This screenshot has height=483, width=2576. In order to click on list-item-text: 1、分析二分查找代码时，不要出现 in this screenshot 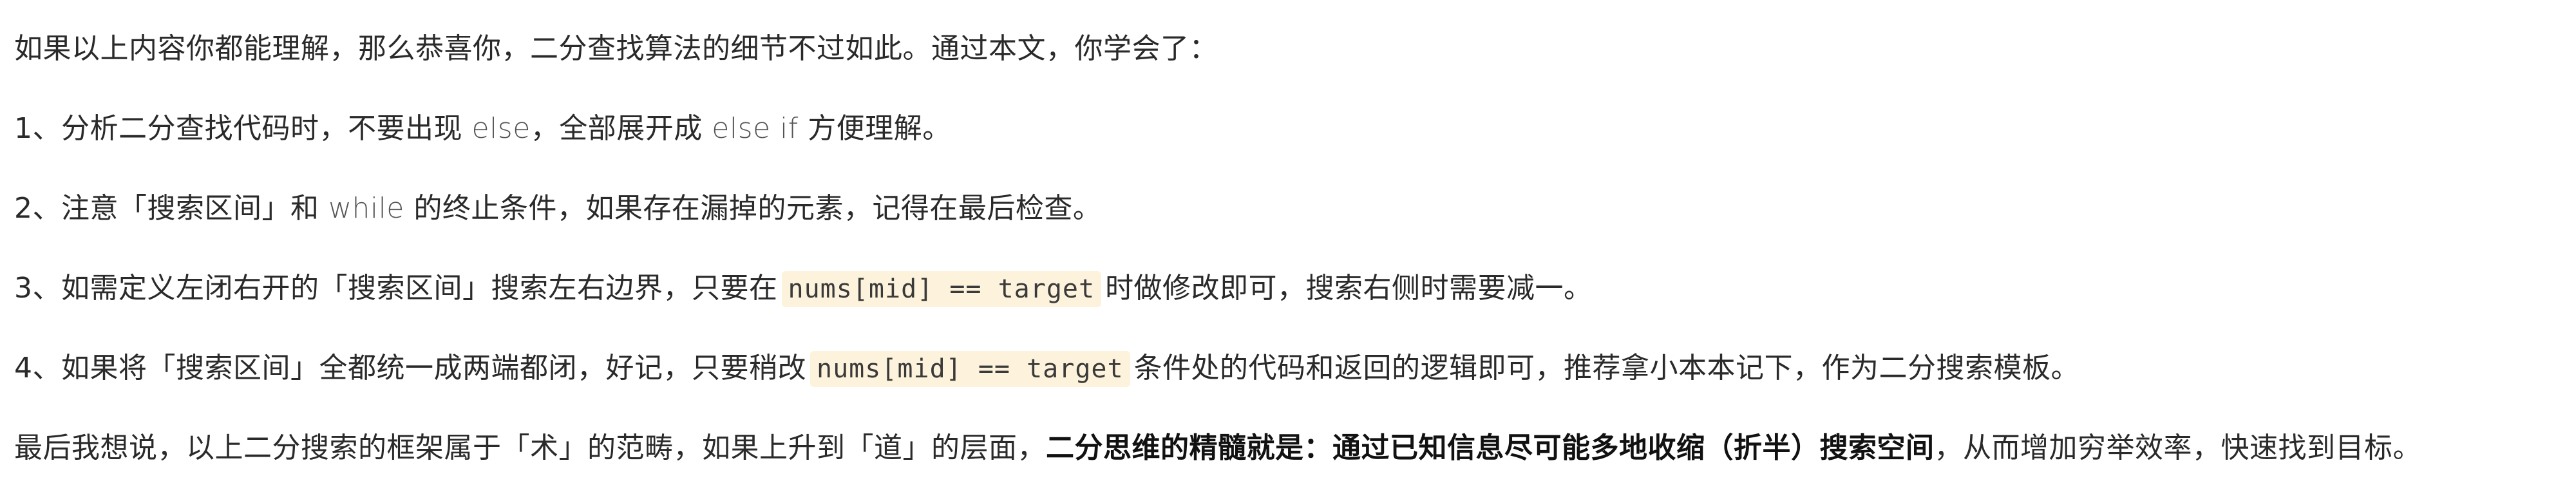, I will do `click(243, 128)`.